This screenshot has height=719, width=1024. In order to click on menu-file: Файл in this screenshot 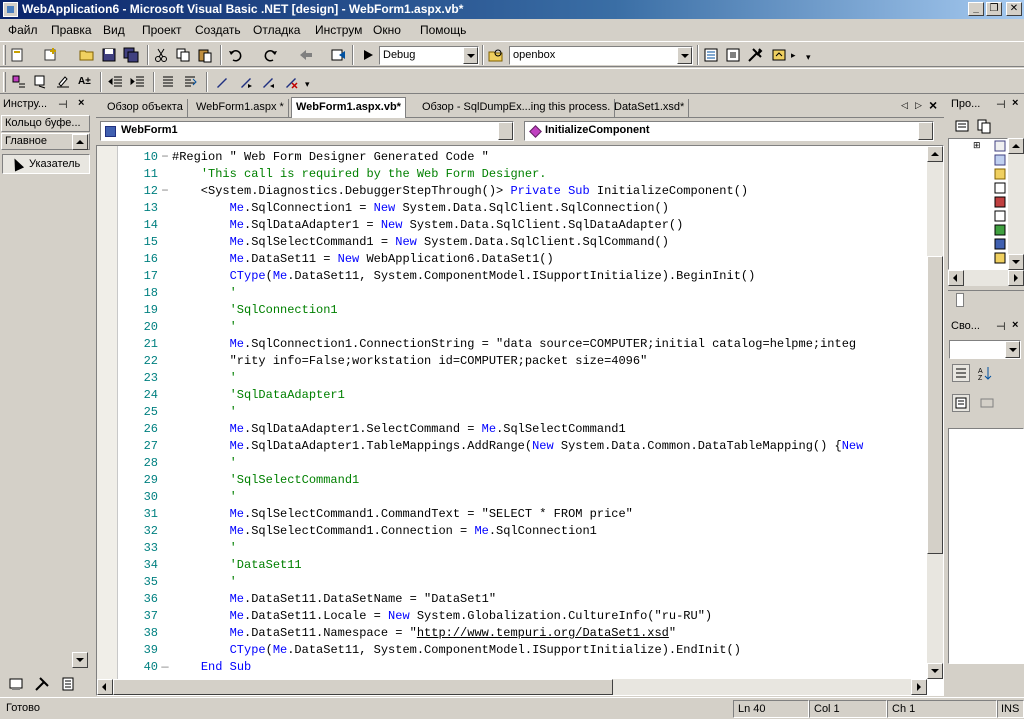, I will do `click(23, 30)`.